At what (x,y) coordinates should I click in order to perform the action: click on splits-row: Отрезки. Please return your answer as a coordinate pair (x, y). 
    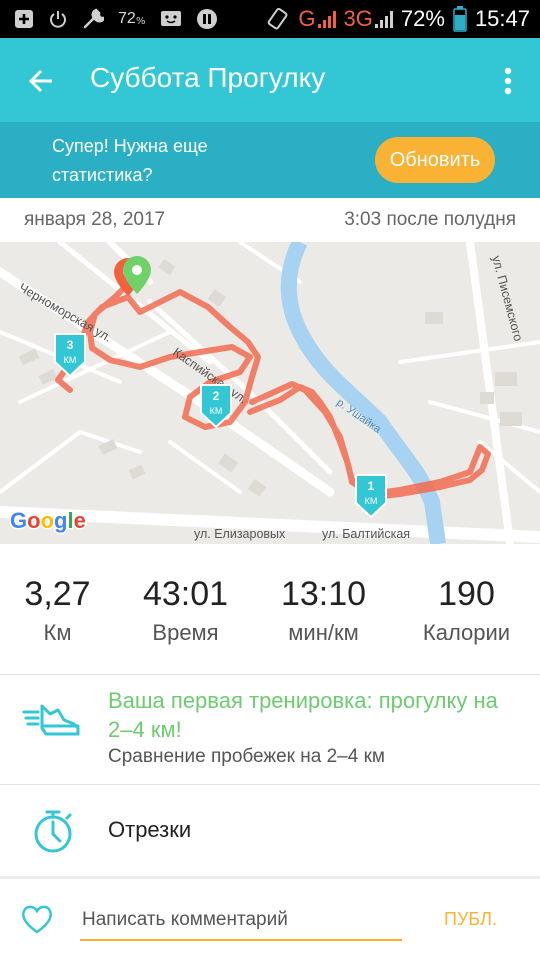
    Looking at the image, I should click on (270, 830).